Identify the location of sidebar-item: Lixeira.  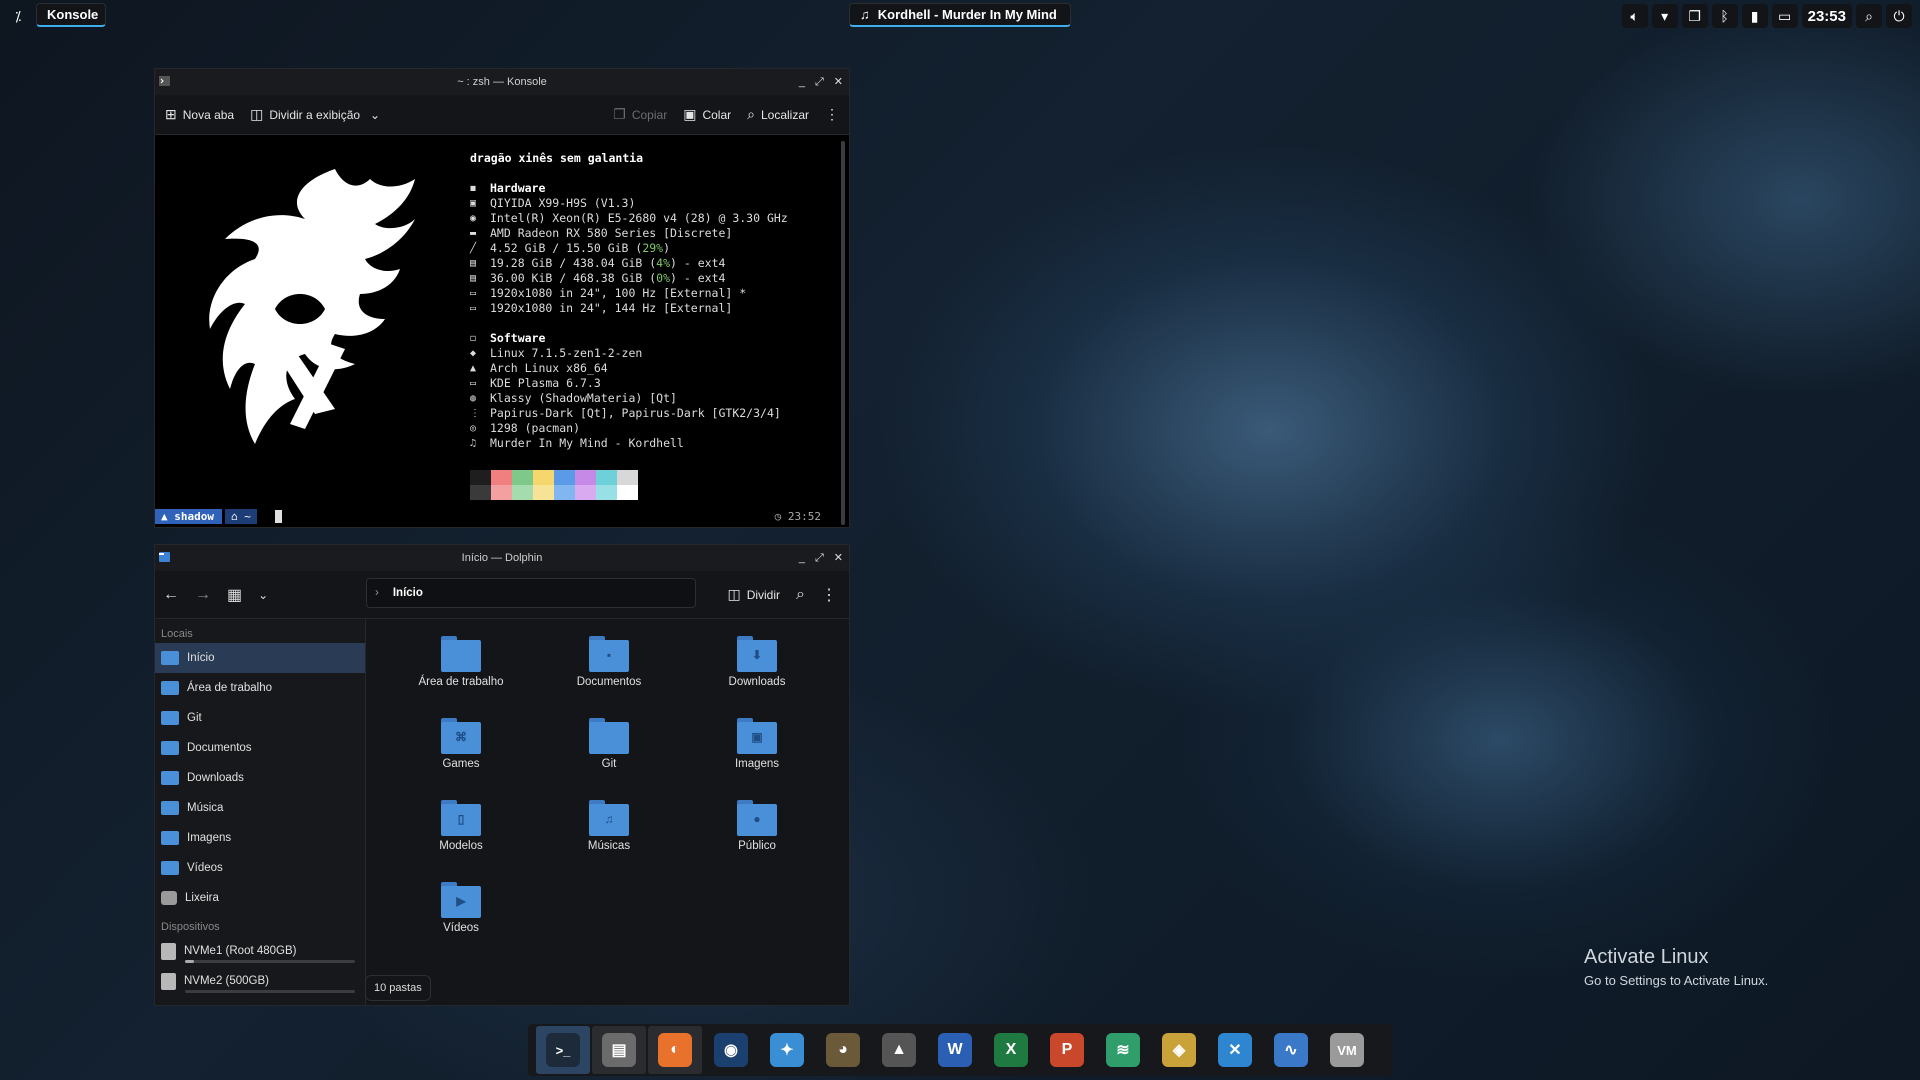
(260, 898).